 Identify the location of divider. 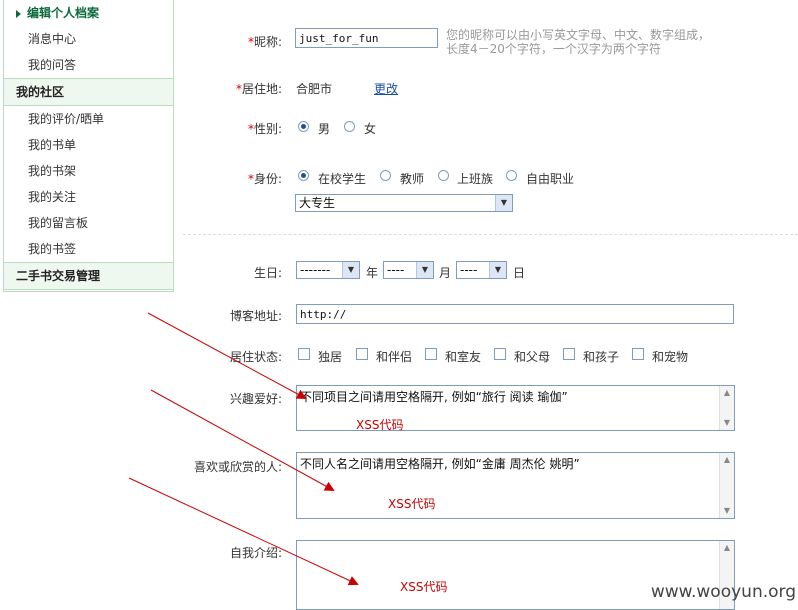
(490, 234).